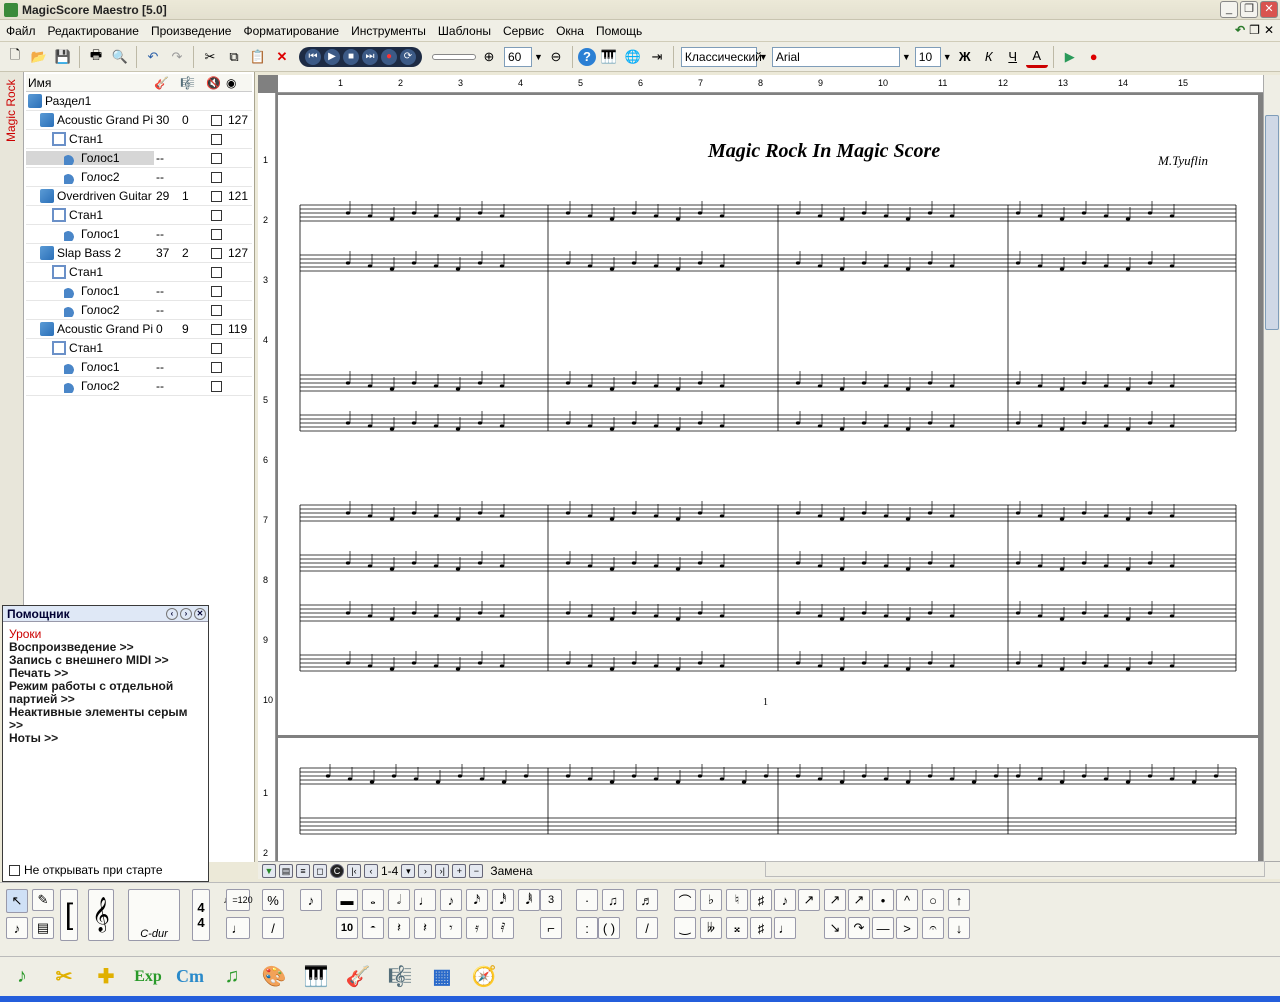  Describe the element at coordinates (216, 83) in the screenshot. I see `mute-column-icon: 🔇` at that location.